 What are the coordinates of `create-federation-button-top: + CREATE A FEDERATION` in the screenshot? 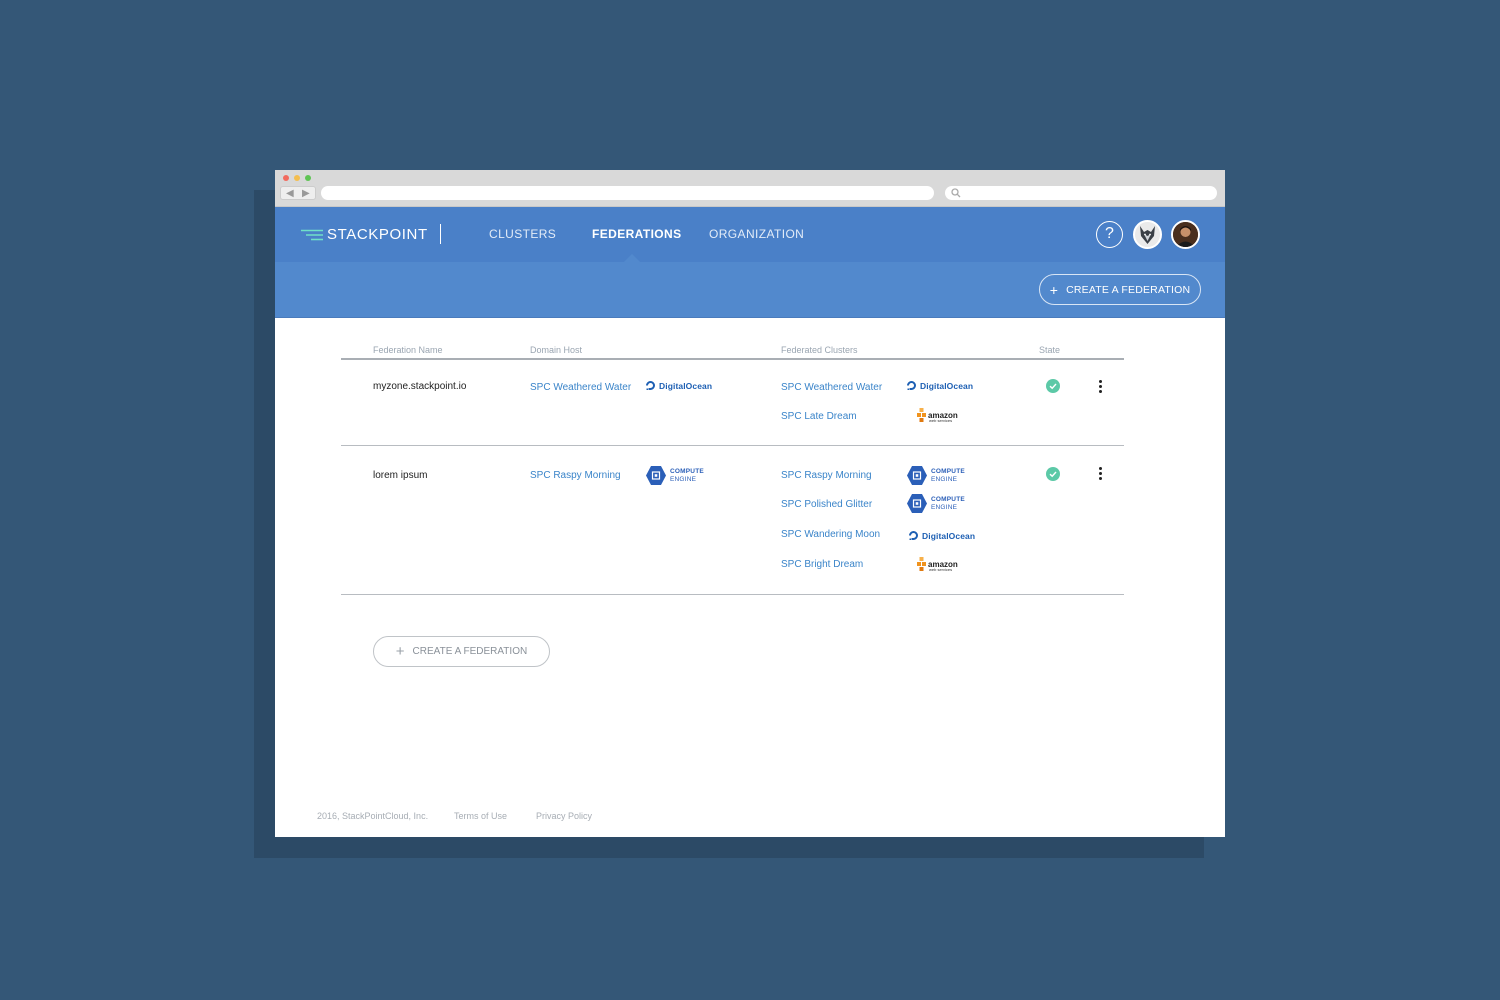 It's located at (1120, 289).